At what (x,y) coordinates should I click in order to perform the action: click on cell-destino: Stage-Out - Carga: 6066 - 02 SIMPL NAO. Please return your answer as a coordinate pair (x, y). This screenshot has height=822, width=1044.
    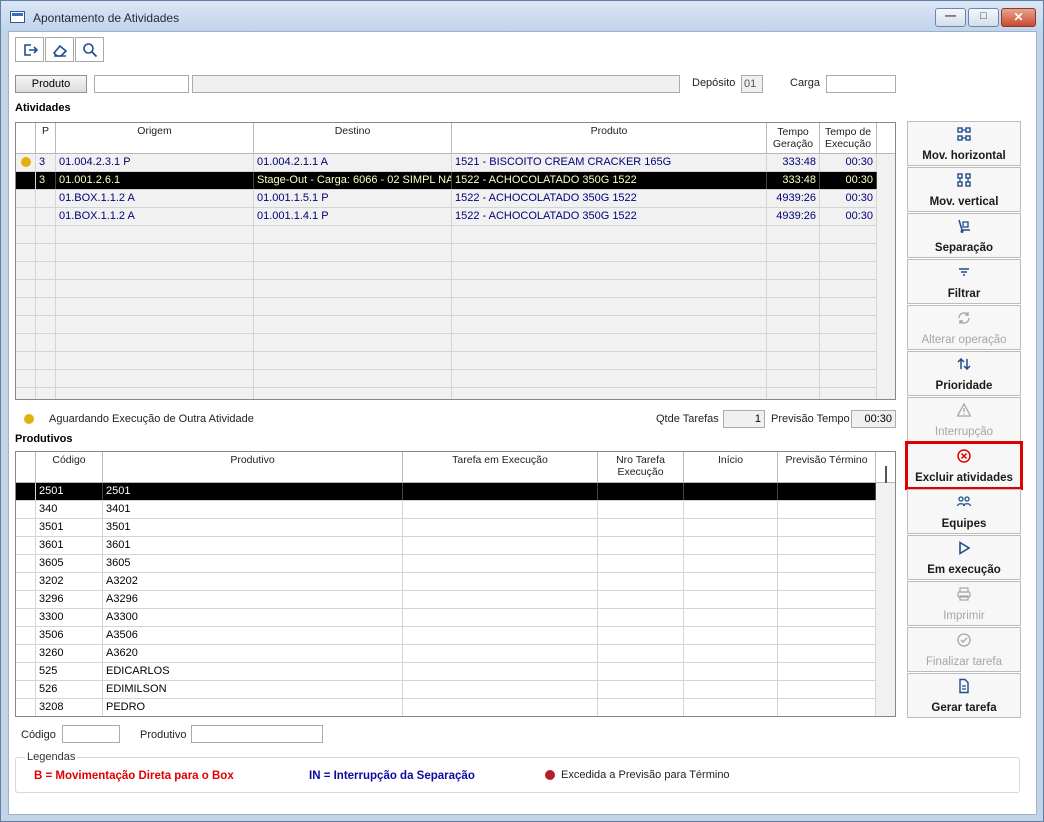
    Looking at the image, I should click on (353, 180).